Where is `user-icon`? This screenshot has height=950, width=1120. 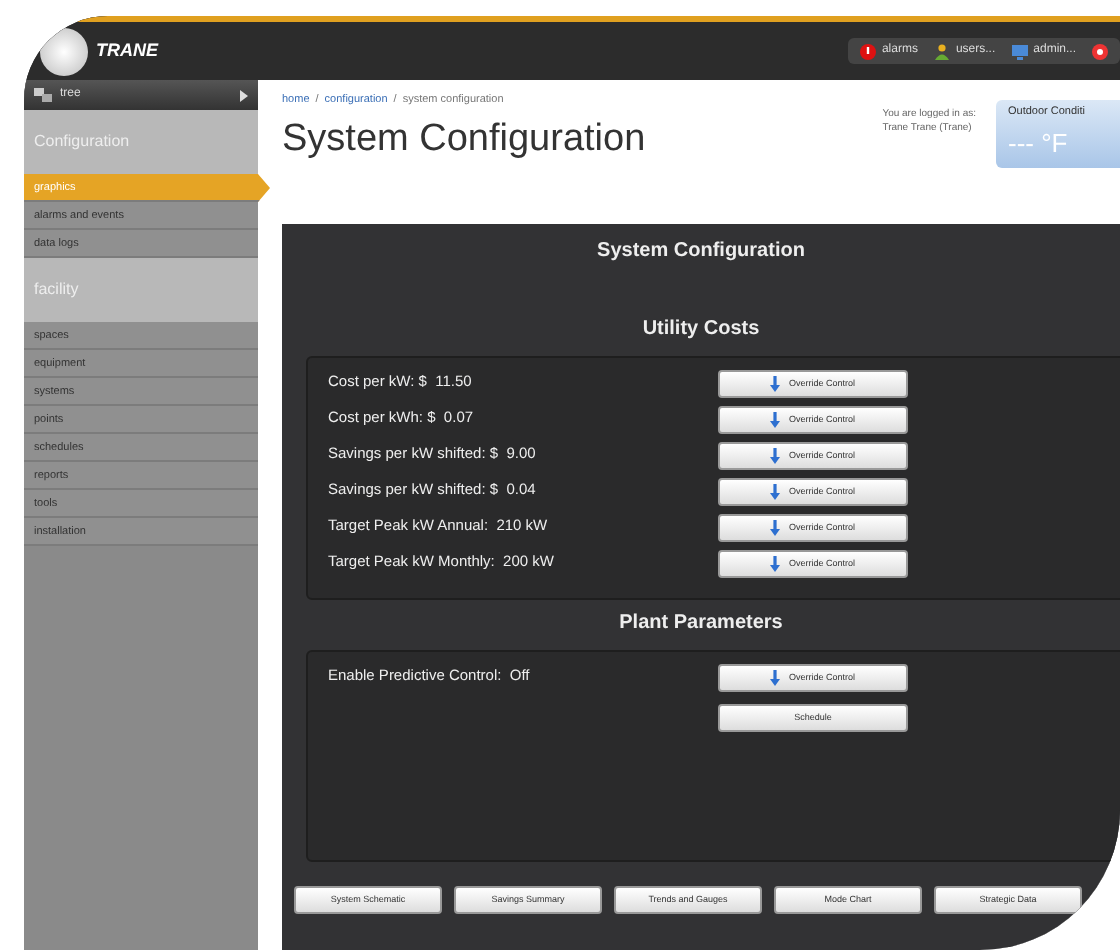 user-icon is located at coordinates (941, 51).